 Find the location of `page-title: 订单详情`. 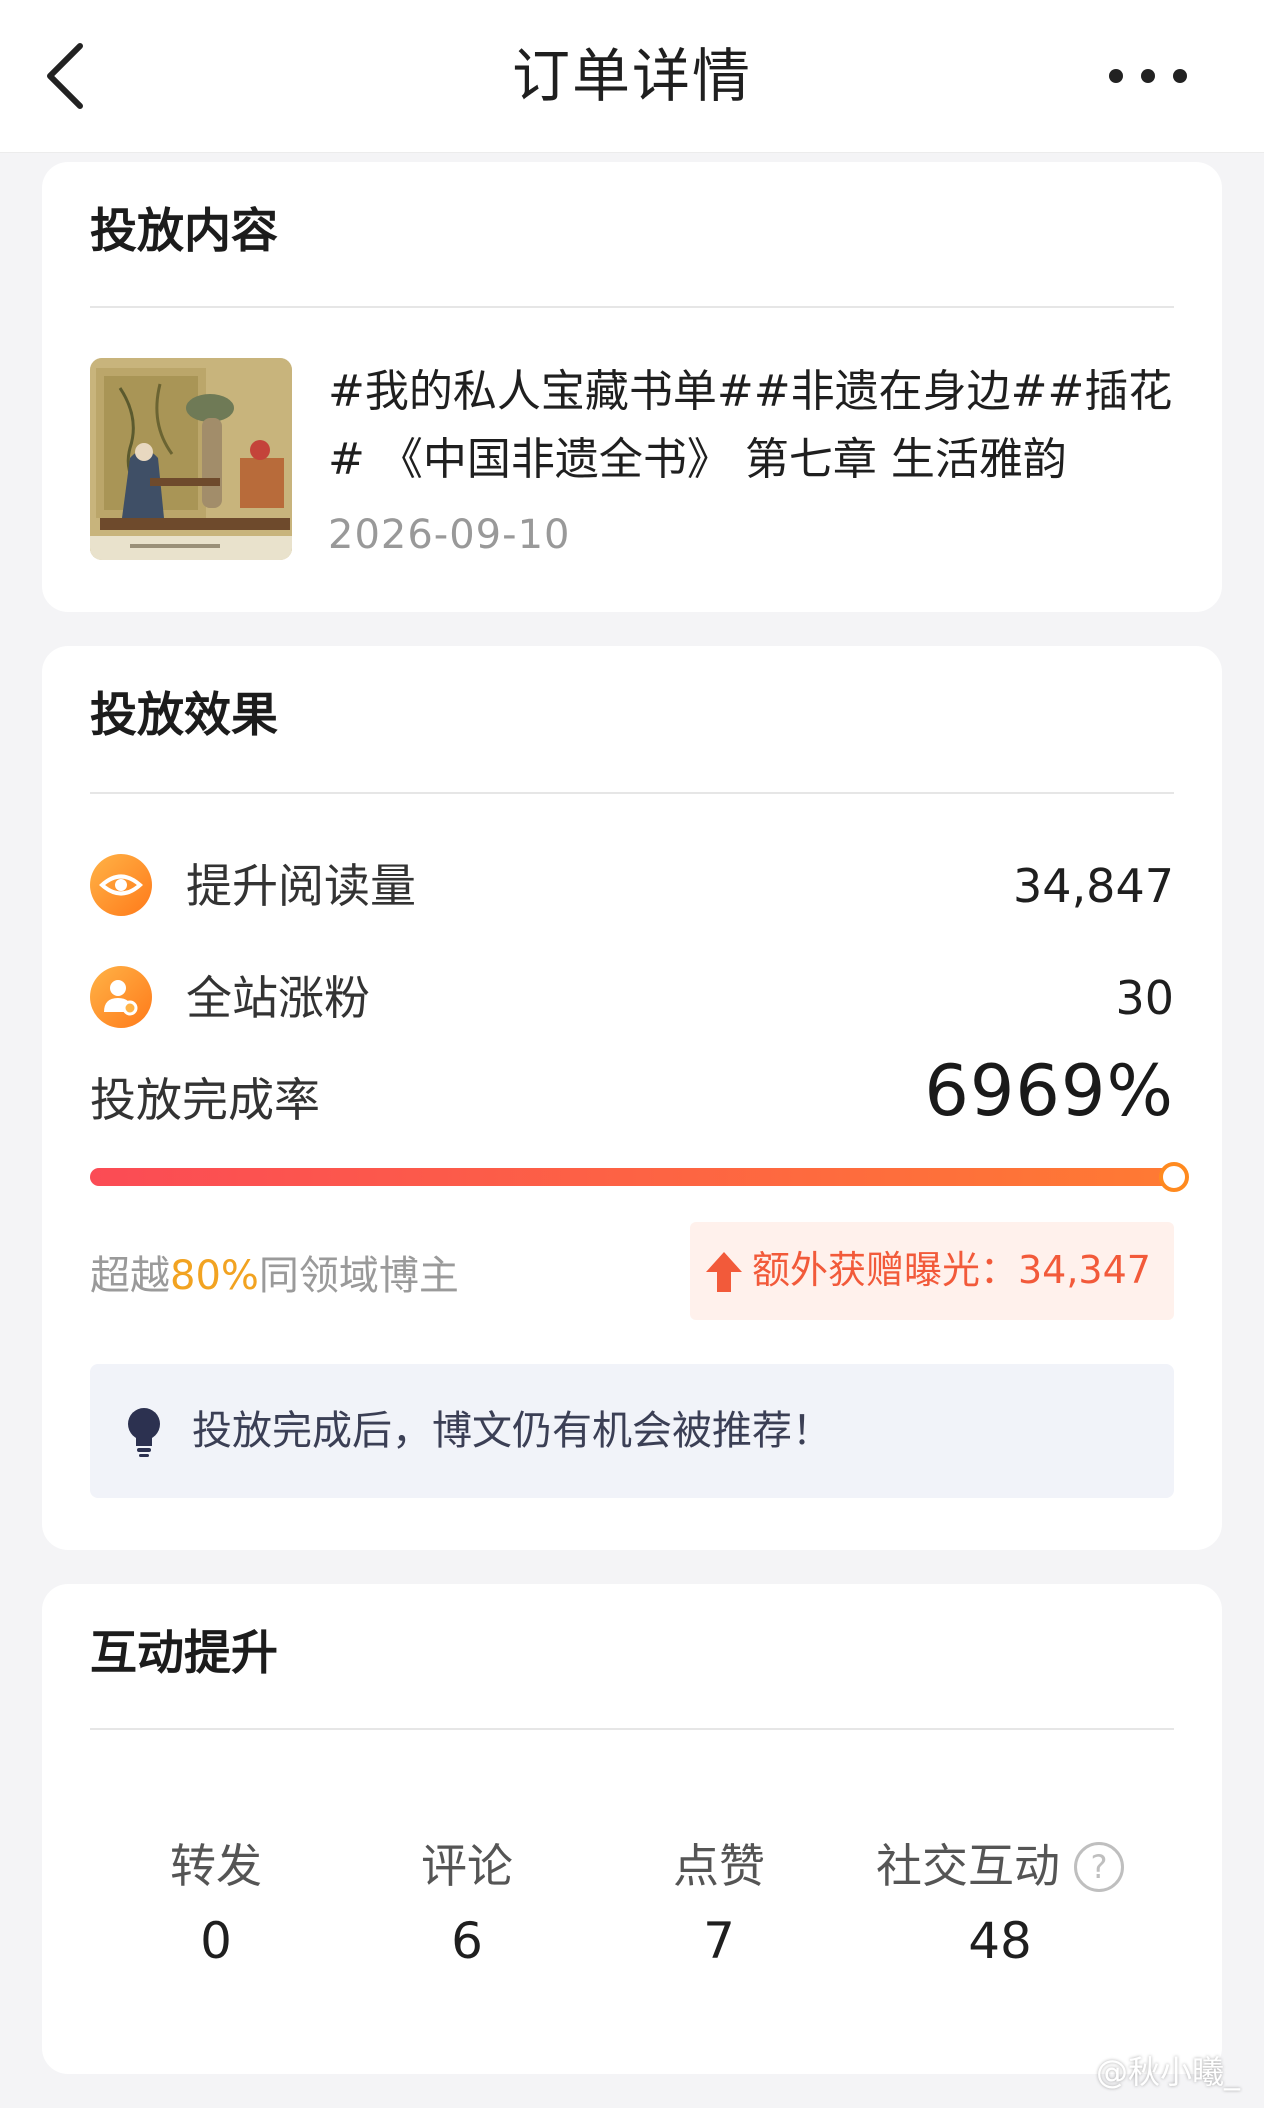

page-title: 订单详情 is located at coordinates (631, 76).